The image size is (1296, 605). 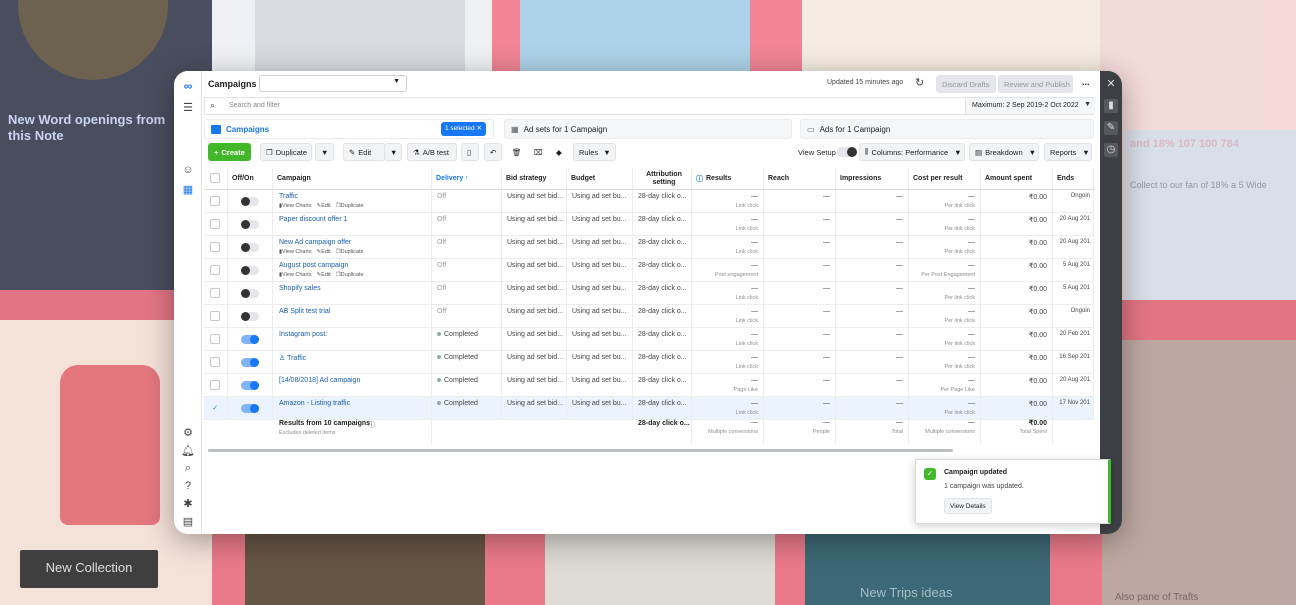 What do you see at coordinates (188, 433) in the screenshot?
I see `settings-icon: ⚙` at bounding box center [188, 433].